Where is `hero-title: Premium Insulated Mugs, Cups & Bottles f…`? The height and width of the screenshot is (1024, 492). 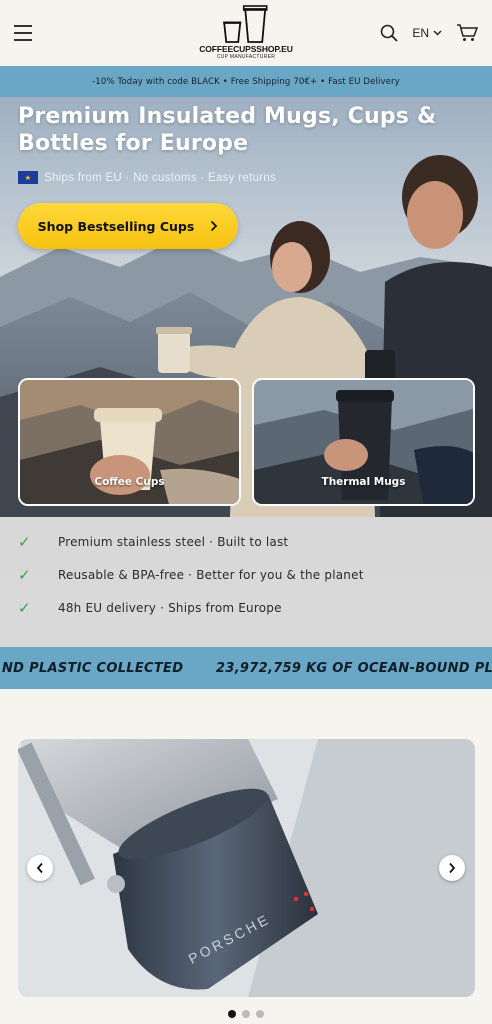 hero-title: Premium Insulated Mugs, Cups & Bottles f… is located at coordinates (227, 130).